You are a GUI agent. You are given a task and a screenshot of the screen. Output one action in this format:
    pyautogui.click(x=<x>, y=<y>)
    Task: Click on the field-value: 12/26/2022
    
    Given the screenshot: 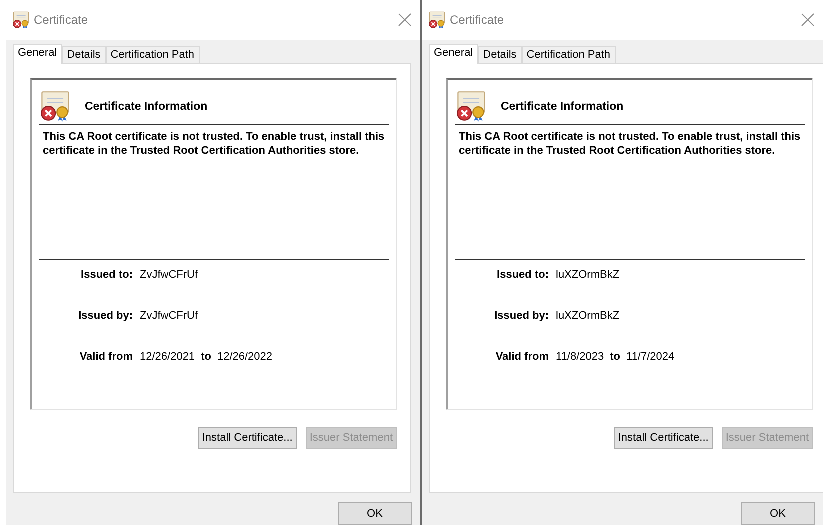 What is the action you would take?
    pyautogui.click(x=245, y=357)
    